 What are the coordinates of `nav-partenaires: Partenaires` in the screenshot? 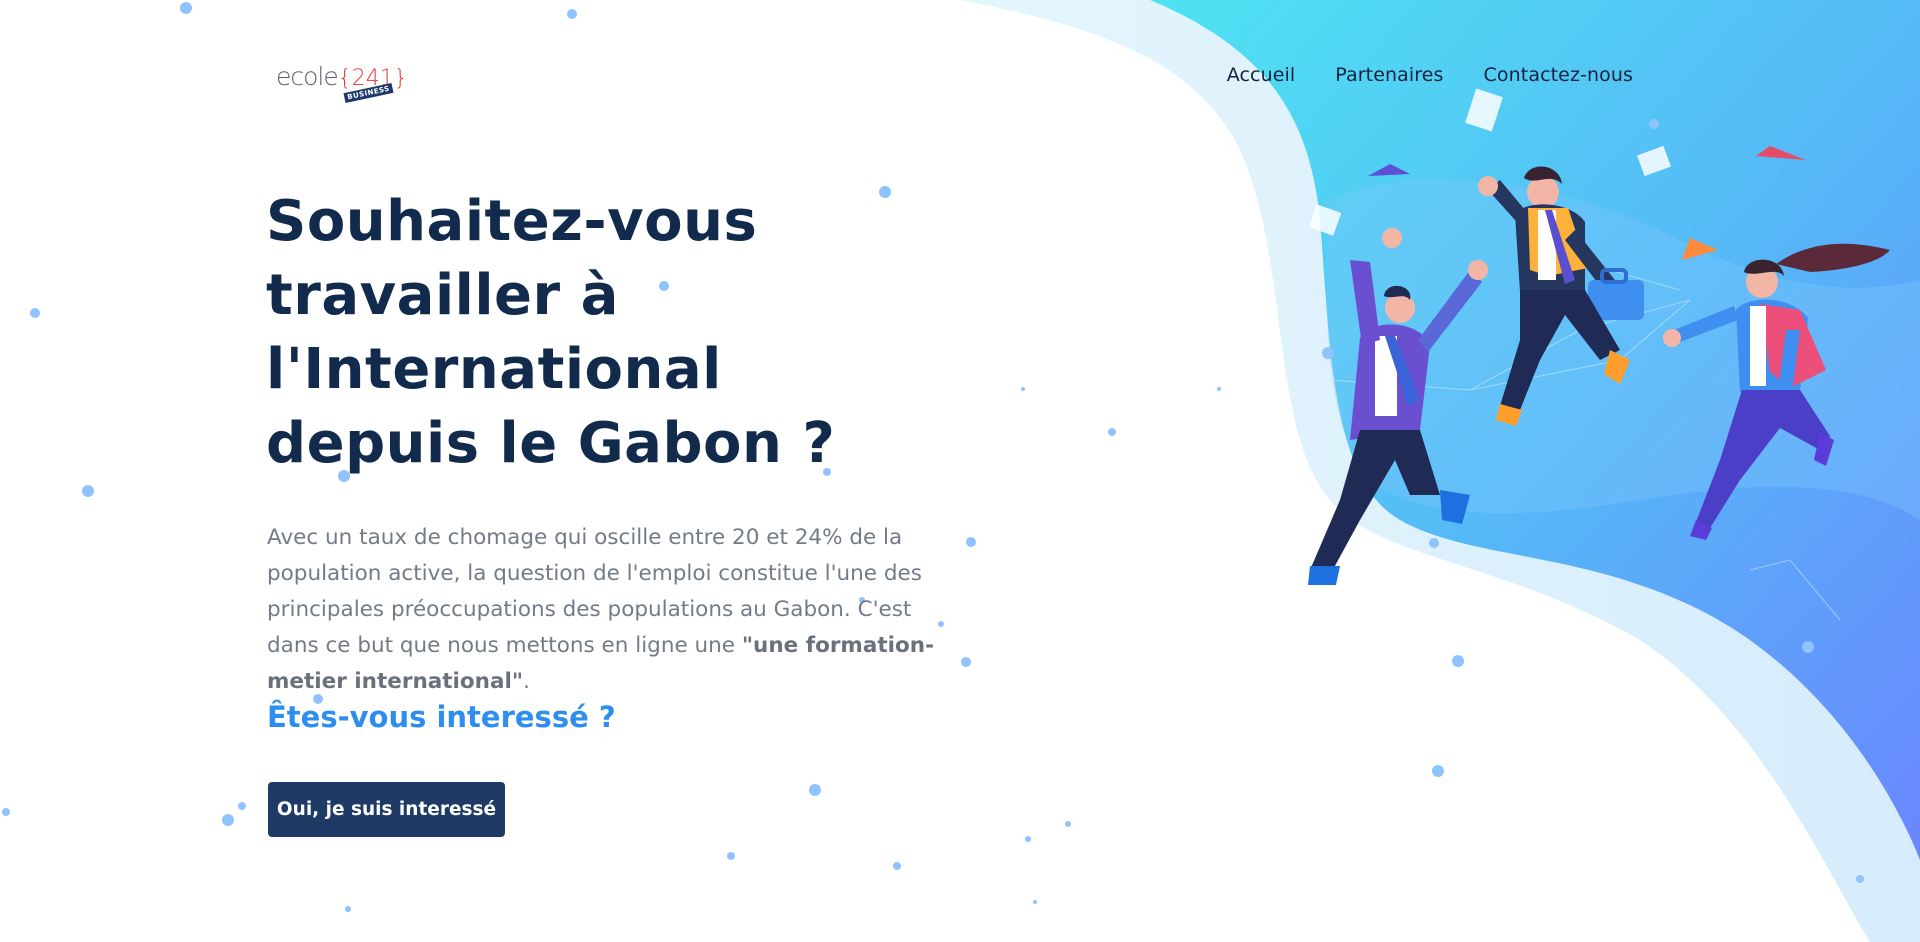 It's located at (1389, 75).